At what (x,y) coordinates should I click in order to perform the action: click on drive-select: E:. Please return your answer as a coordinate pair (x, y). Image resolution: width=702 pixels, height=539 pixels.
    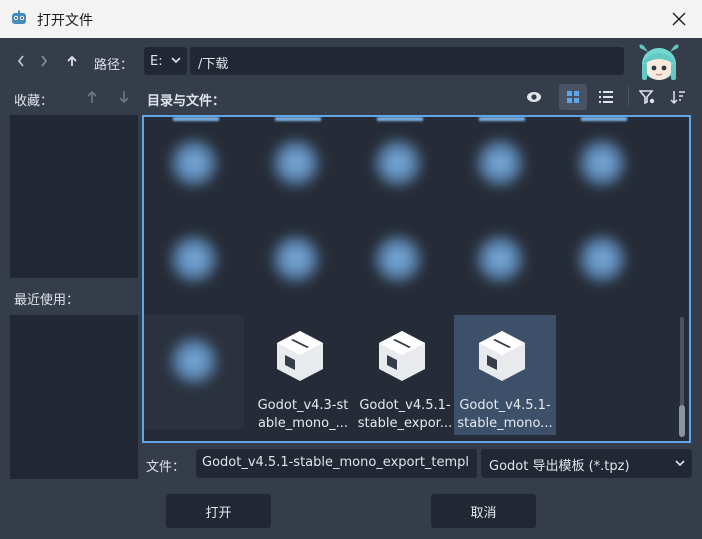
    Looking at the image, I should click on (165, 61).